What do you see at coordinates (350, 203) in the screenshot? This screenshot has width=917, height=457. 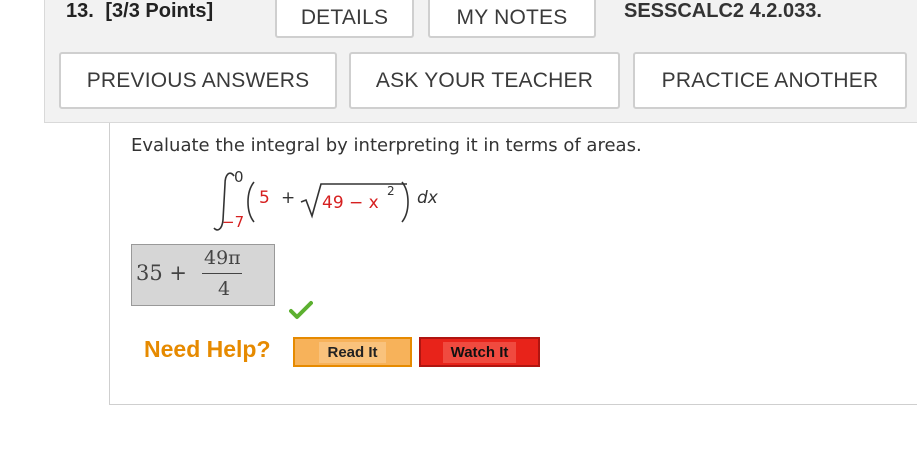 I see `radicand: 49 − x` at bounding box center [350, 203].